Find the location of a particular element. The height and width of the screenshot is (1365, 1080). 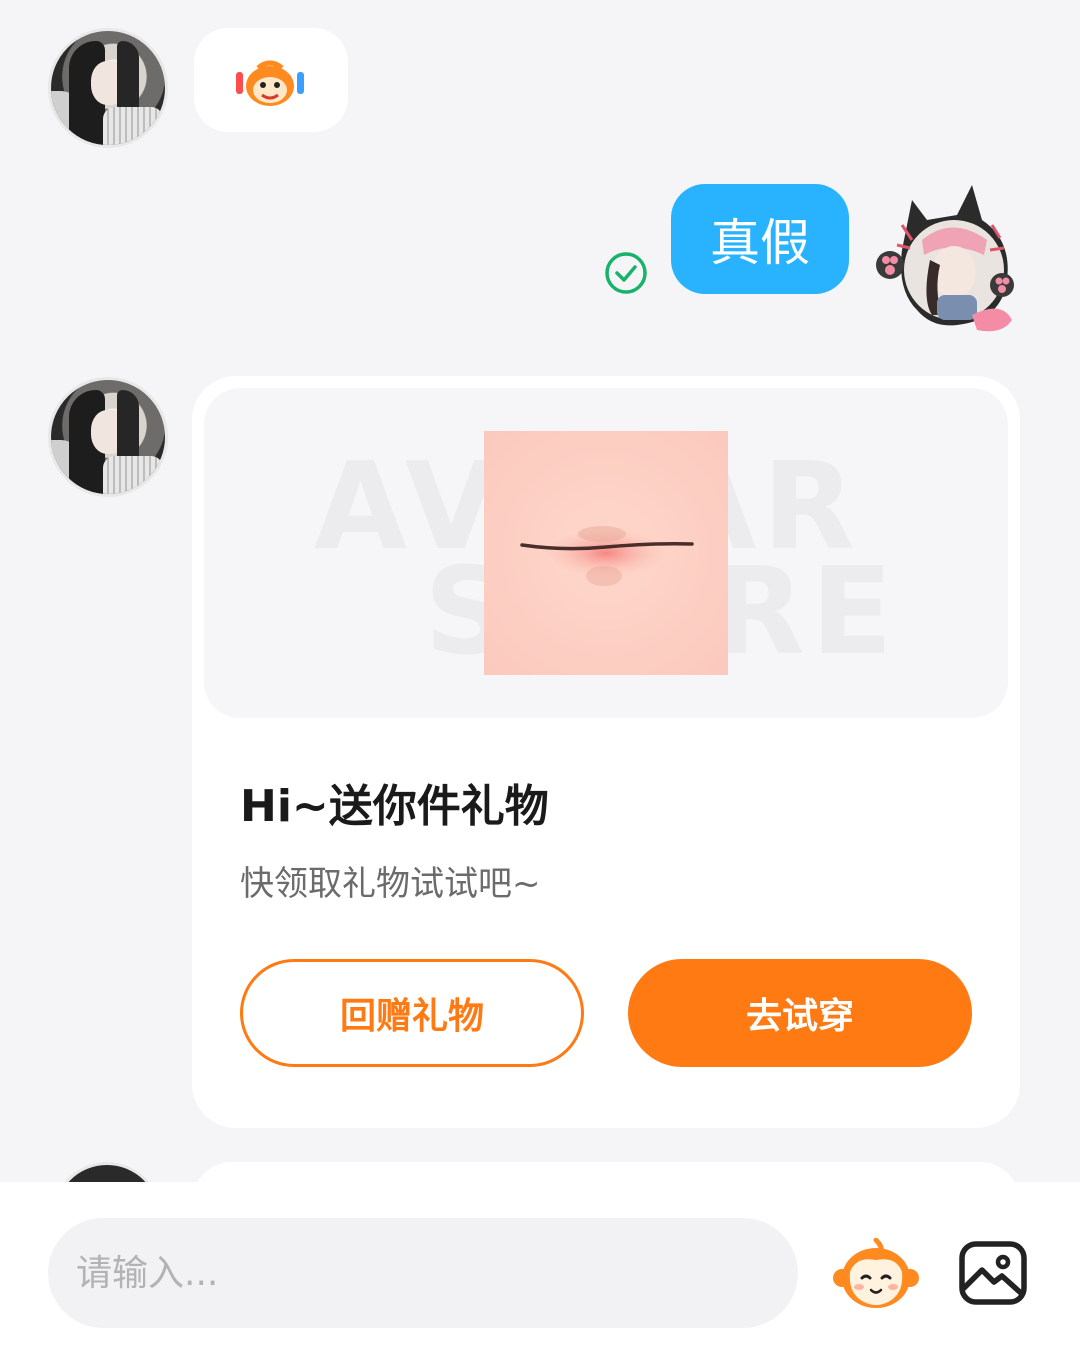

input-bar is located at coordinates (540, 1273).